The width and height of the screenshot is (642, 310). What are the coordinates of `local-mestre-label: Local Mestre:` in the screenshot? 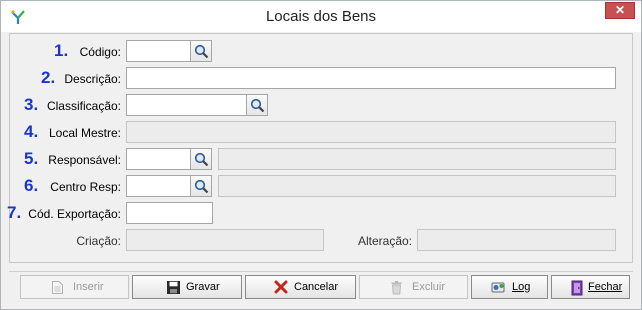 It's located at (84, 133).